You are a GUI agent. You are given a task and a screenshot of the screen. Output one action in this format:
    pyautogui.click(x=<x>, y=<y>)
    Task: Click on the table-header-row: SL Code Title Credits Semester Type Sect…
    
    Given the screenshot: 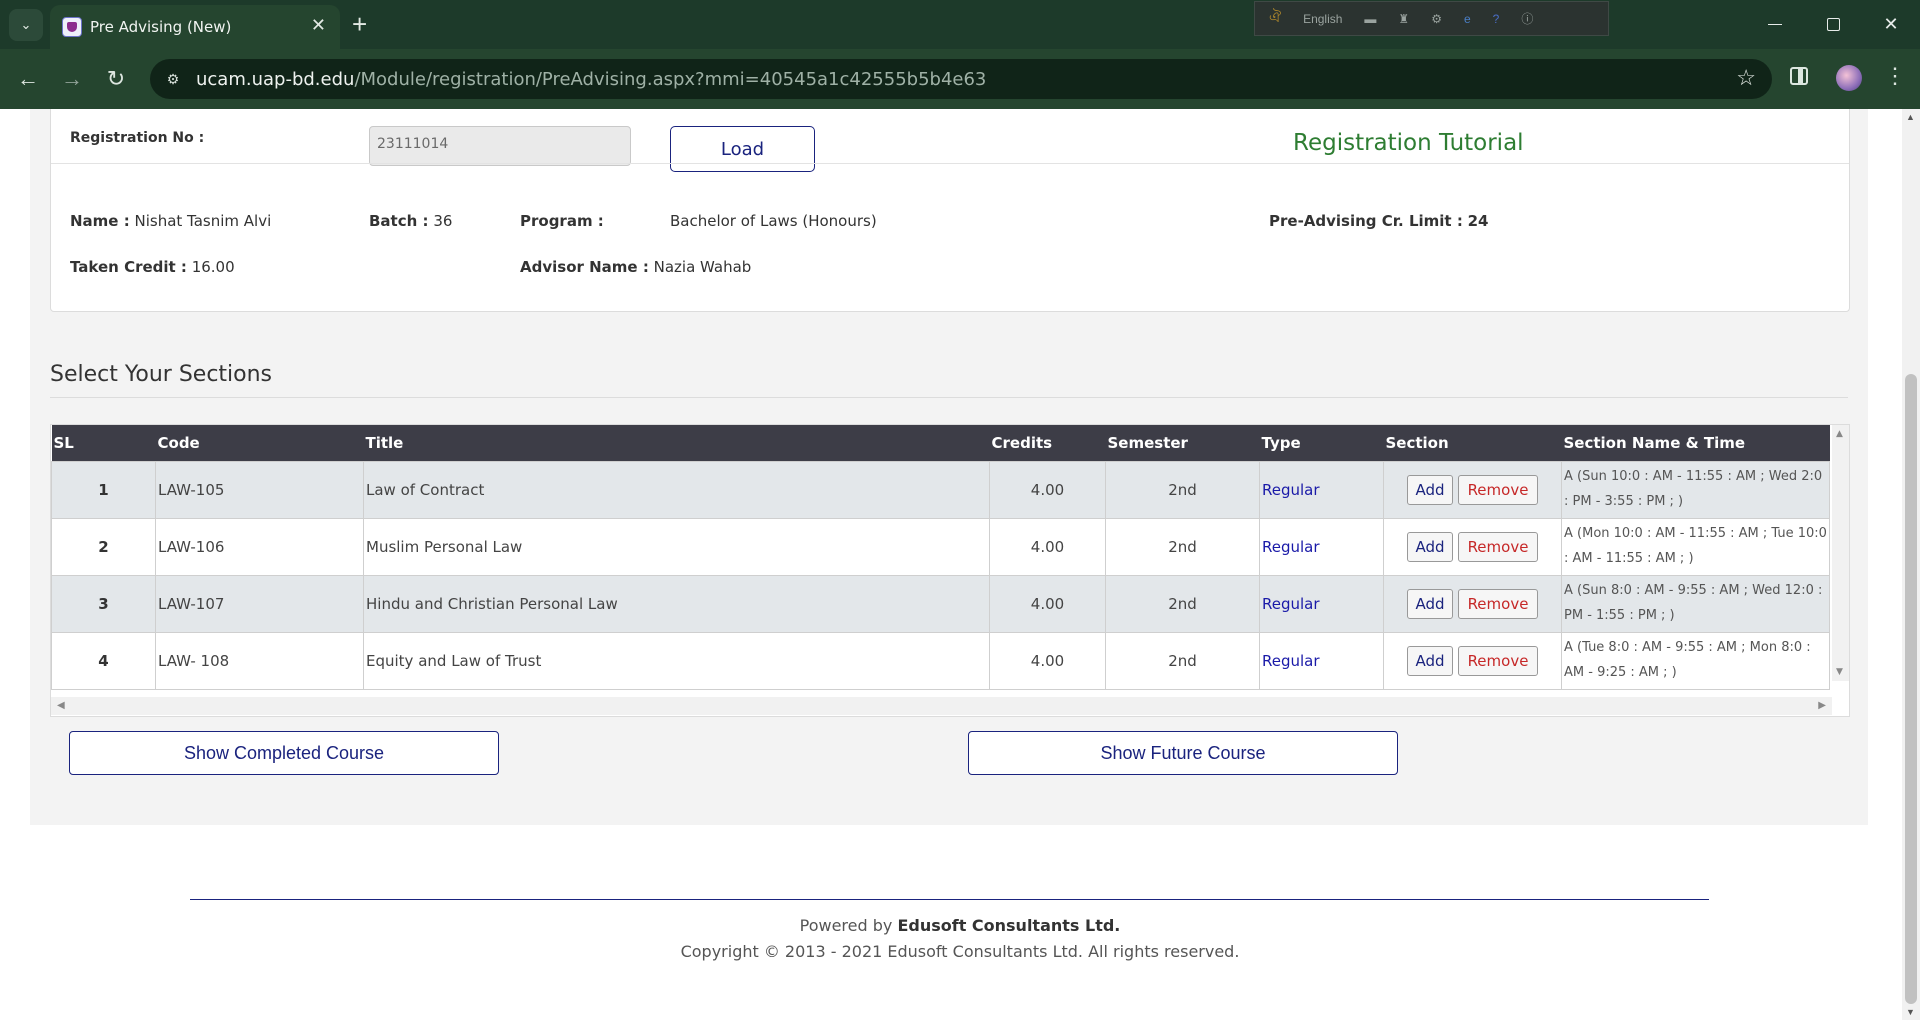 What is the action you would take?
    pyautogui.click(x=940, y=443)
    